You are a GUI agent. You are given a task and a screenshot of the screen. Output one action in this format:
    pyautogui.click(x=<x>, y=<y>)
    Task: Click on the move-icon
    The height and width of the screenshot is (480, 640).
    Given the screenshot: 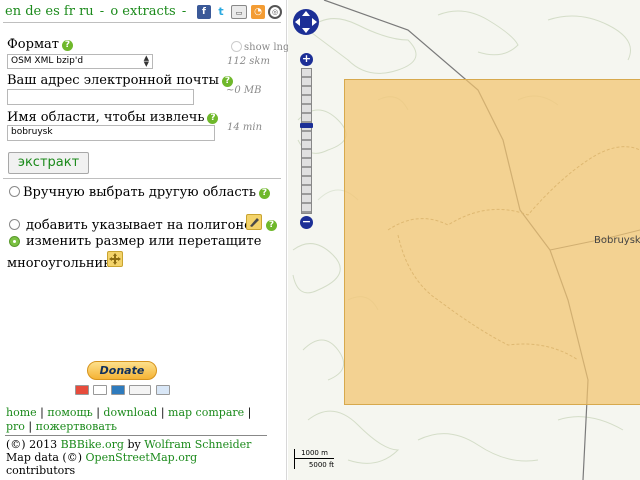 What is the action you would take?
    pyautogui.click(x=115, y=259)
    